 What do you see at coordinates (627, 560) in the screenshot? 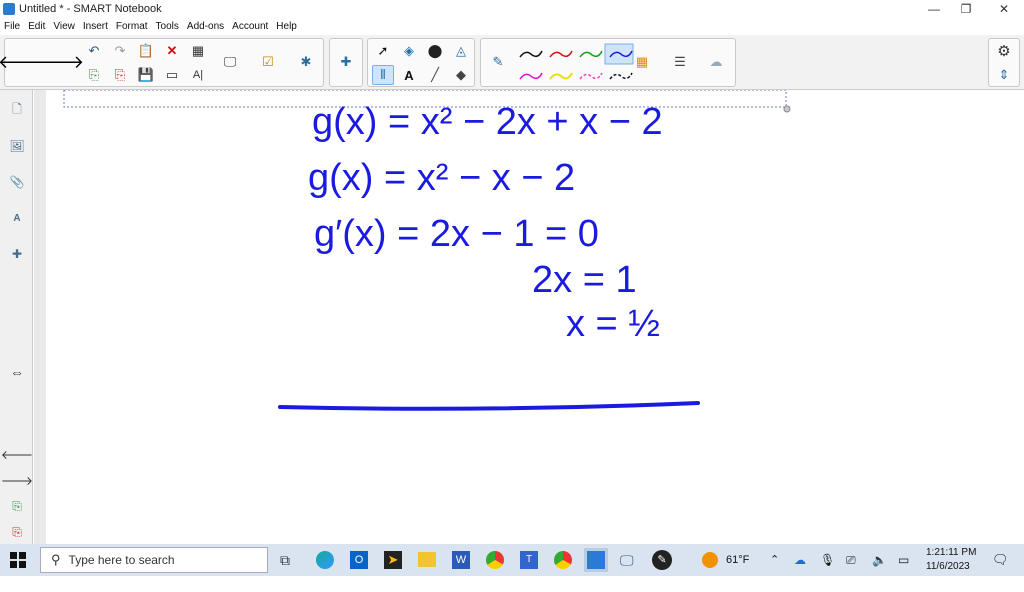
I see `screen-capture-icon: 🖵` at bounding box center [627, 560].